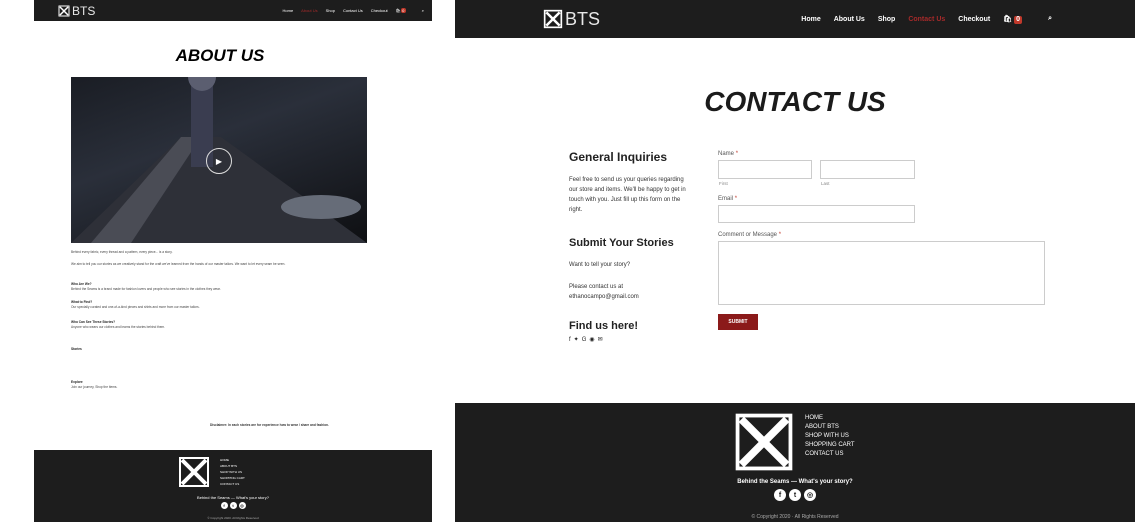 The width and height of the screenshot is (1135, 522). I want to click on copyright: © Copyright 2020 · All Rights Reserved, so click(795, 517).